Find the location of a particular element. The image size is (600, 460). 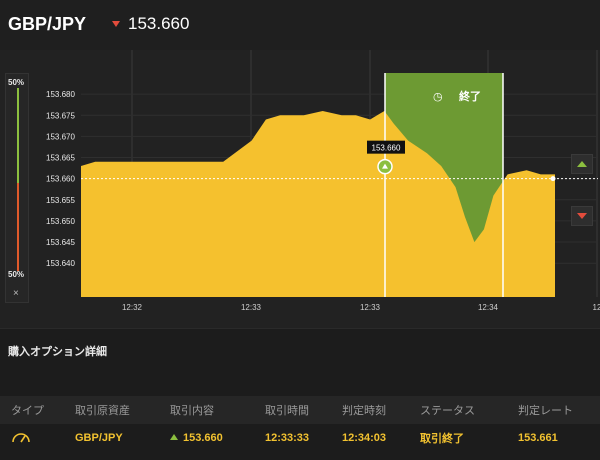

y-tick-label: 153.665 is located at coordinates (60, 158).